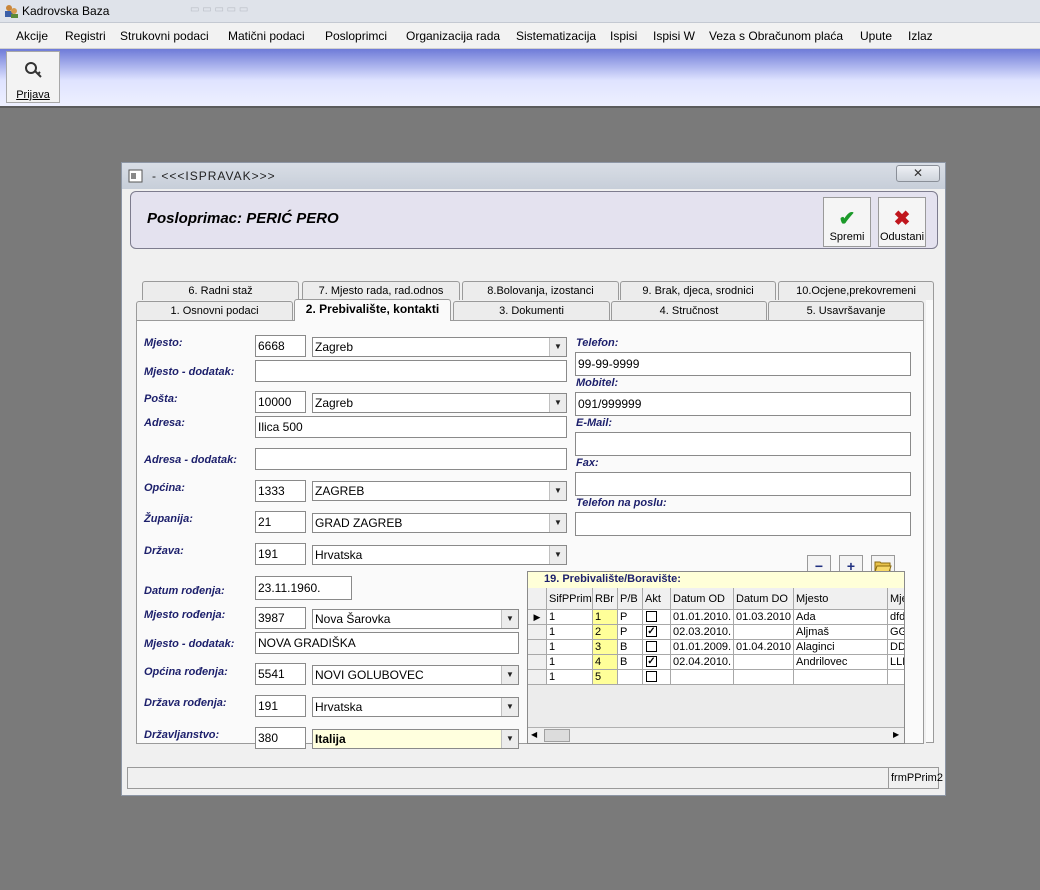 Image resolution: width=1040 pixels, height=890 pixels. I want to click on zupanija-select: GRAD ZAGREB ▼, so click(439, 523).